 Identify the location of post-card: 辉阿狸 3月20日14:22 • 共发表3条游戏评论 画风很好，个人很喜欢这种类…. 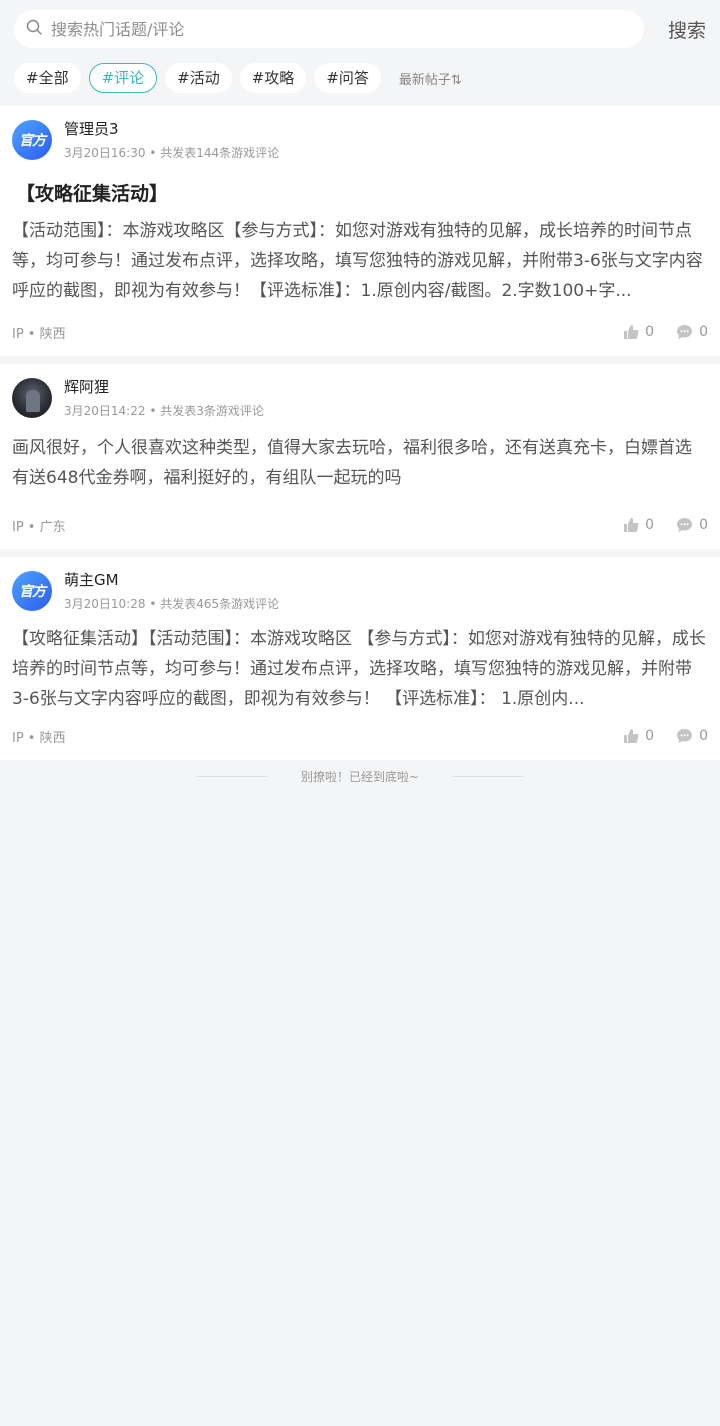
(360, 456).